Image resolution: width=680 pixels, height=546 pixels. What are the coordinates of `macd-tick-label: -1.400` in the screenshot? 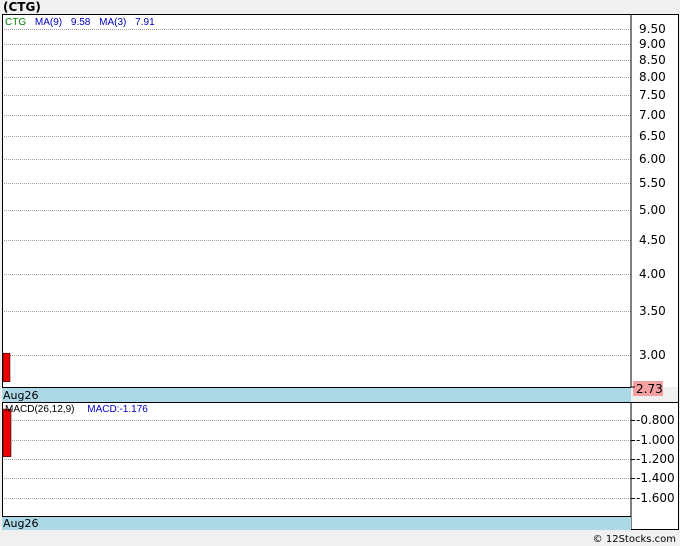 It's located at (655, 478).